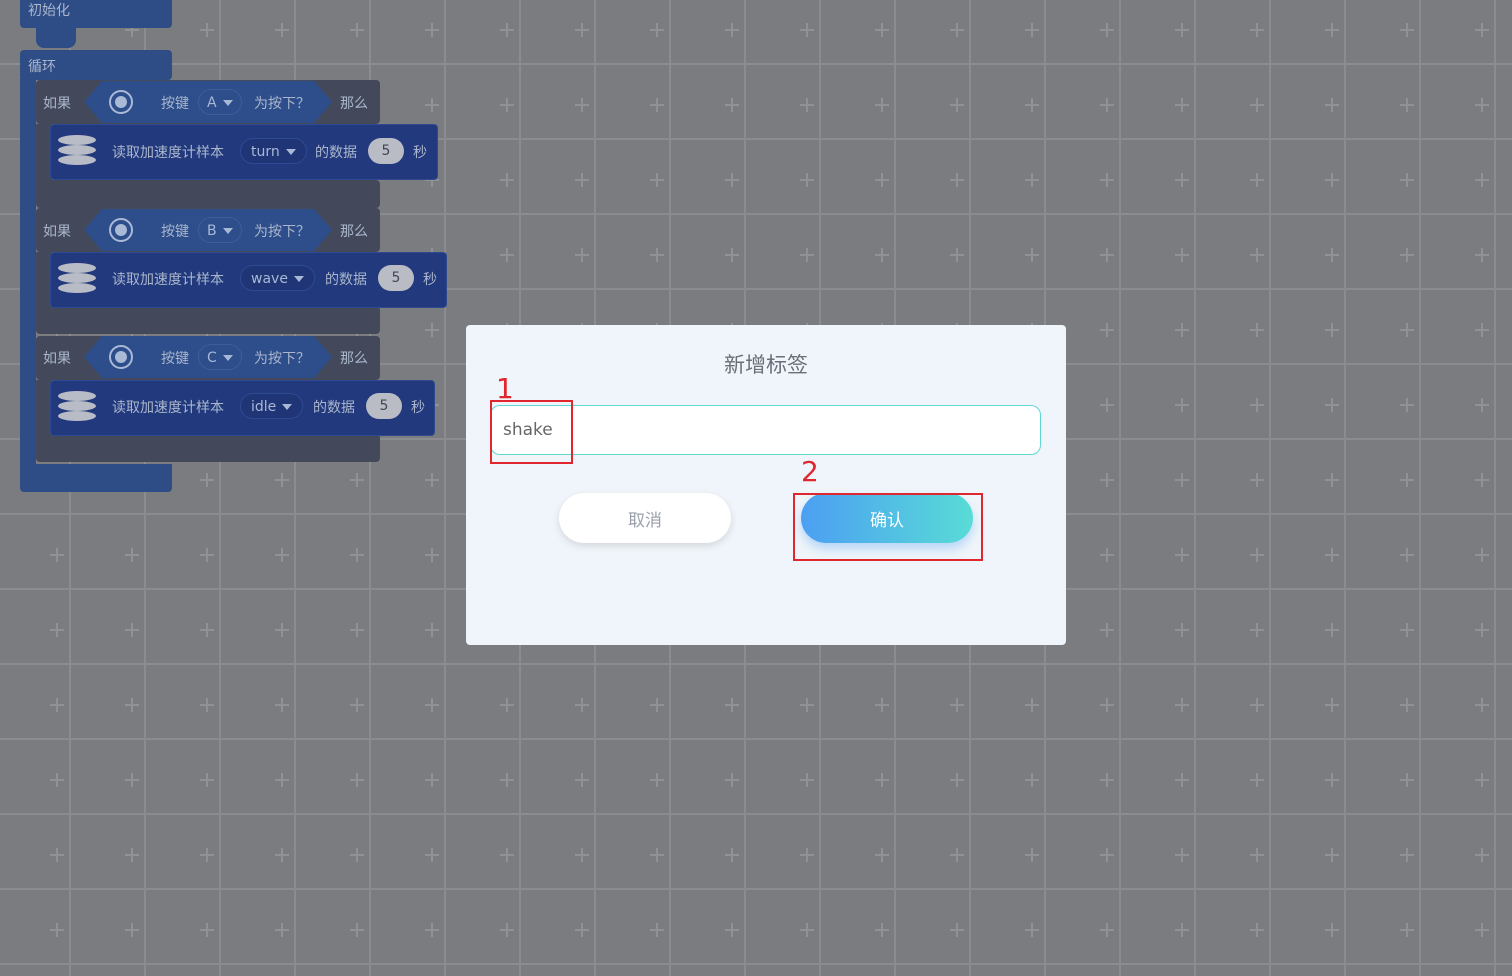 This screenshot has height=976, width=1512. What do you see at coordinates (277, 278) in the screenshot?
I see `sample-dropdown: wave` at bounding box center [277, 278].